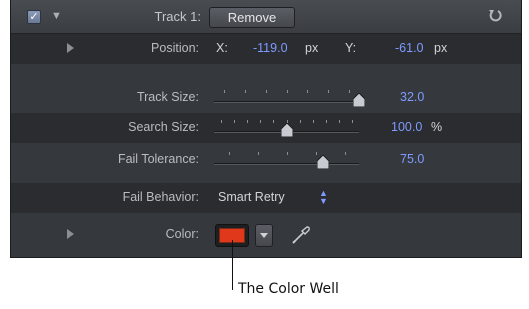  Describe the element at coordinates (160, 197) in the screenshot. I see `fail-behavior-label: Fail Behavior:` at that location.